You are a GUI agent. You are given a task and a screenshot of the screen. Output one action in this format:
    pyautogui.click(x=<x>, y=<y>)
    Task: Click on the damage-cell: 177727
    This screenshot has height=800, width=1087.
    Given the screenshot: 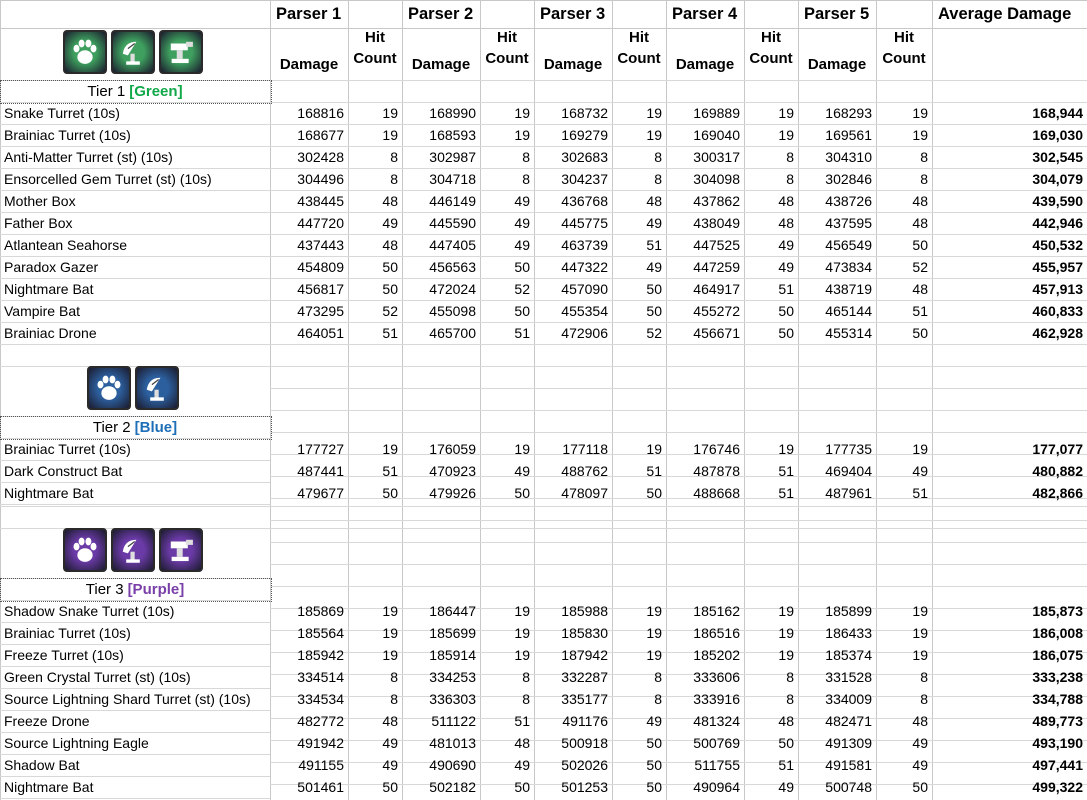 What is the action you would take?
    pyautogui.click(x=320, y=449)
    